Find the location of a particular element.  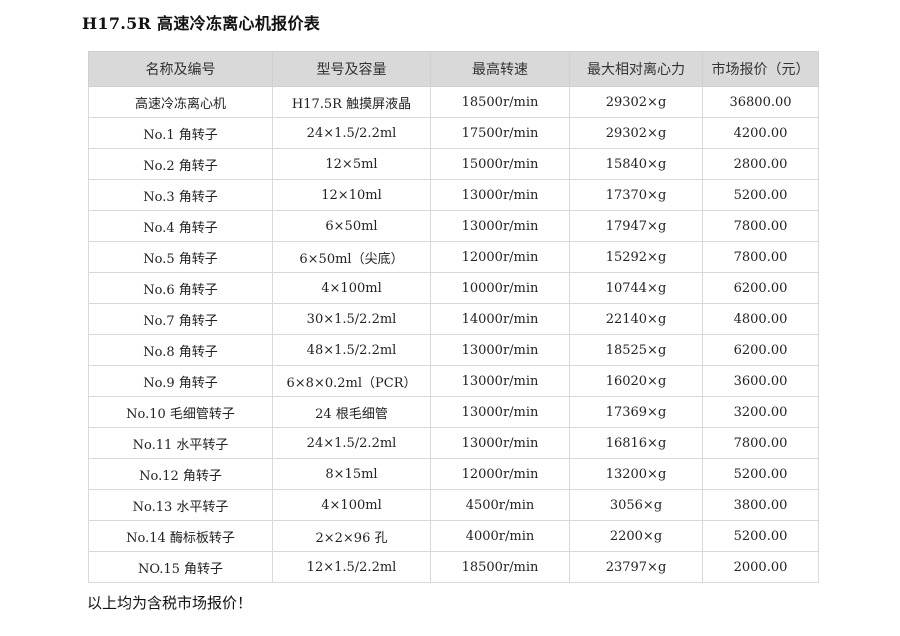

cell-model: 30×1.5/2.2ml is located at coordinates (351, 319).